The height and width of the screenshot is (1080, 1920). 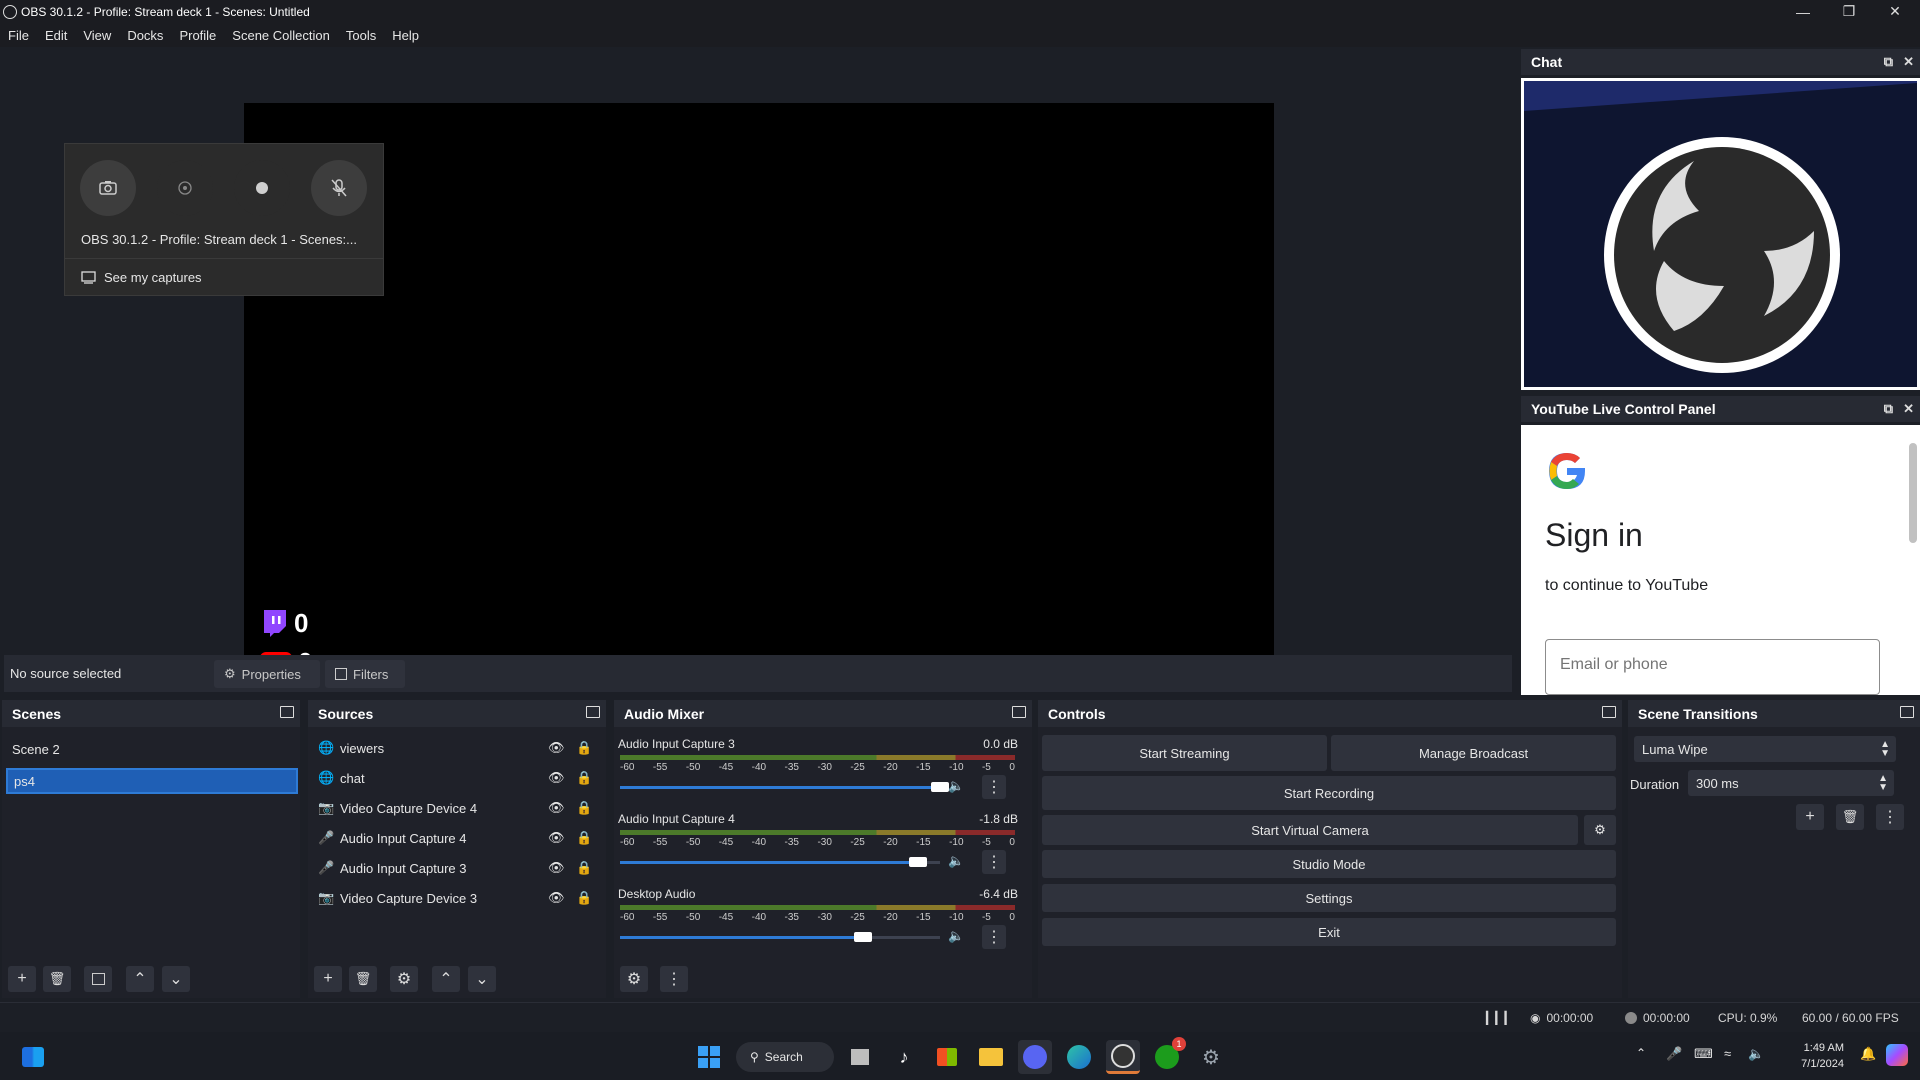 What do you see at coordinates (22, 979) in the screenshot?
I see `add-scene-button: +` at bounding box center [22, 979].